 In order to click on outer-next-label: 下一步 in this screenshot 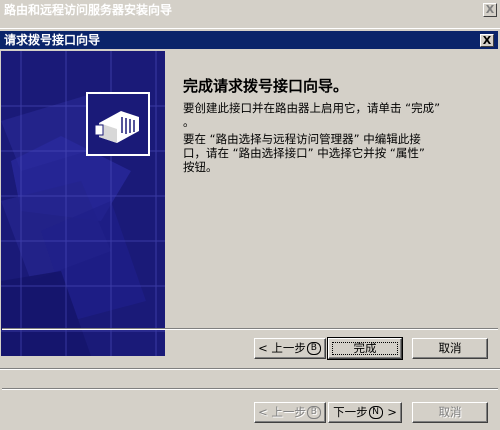, I will do `click(350, 412)`.